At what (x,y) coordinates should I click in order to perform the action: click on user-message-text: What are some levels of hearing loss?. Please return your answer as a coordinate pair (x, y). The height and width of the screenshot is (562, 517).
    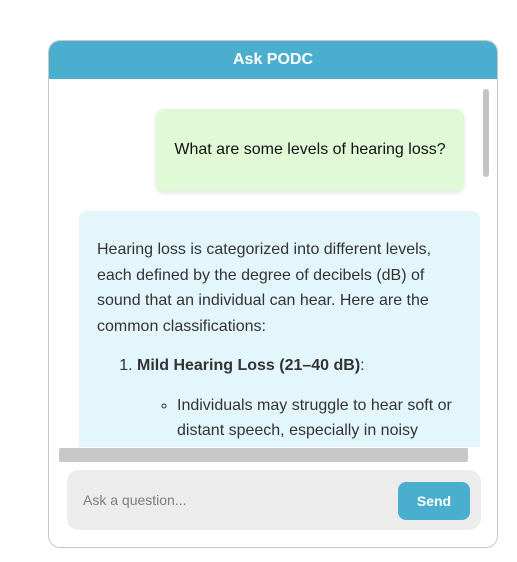
    Looking at the image, I should click on (310, 149).